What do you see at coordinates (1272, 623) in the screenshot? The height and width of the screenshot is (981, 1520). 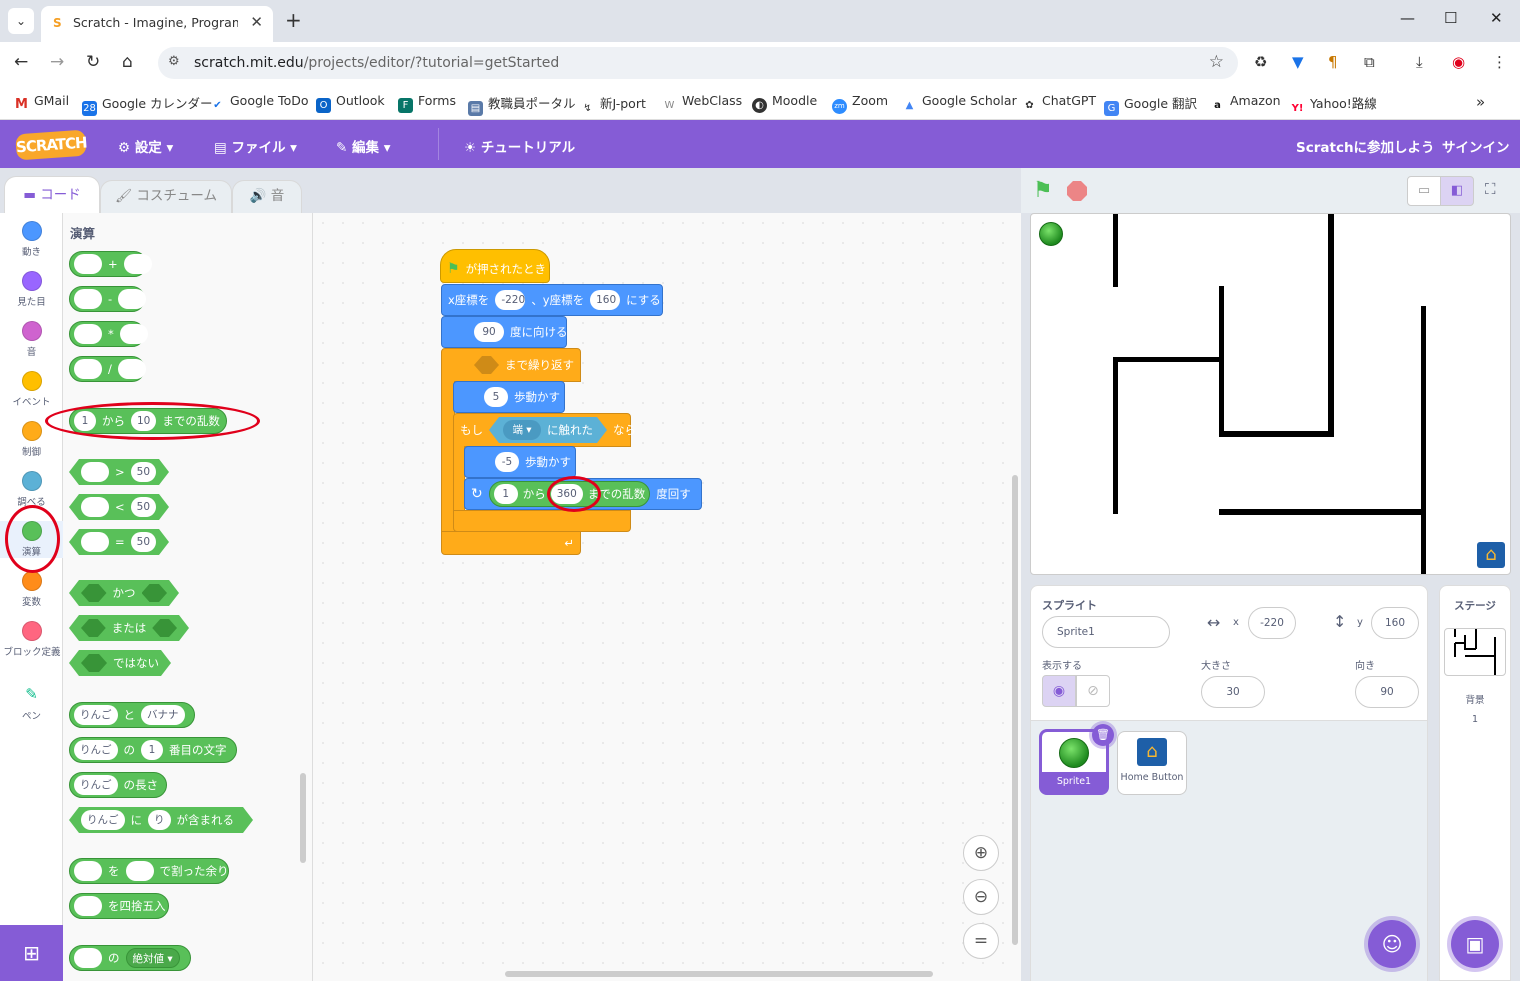 I see `x-field: -220` at bounding box center [1272, 623].